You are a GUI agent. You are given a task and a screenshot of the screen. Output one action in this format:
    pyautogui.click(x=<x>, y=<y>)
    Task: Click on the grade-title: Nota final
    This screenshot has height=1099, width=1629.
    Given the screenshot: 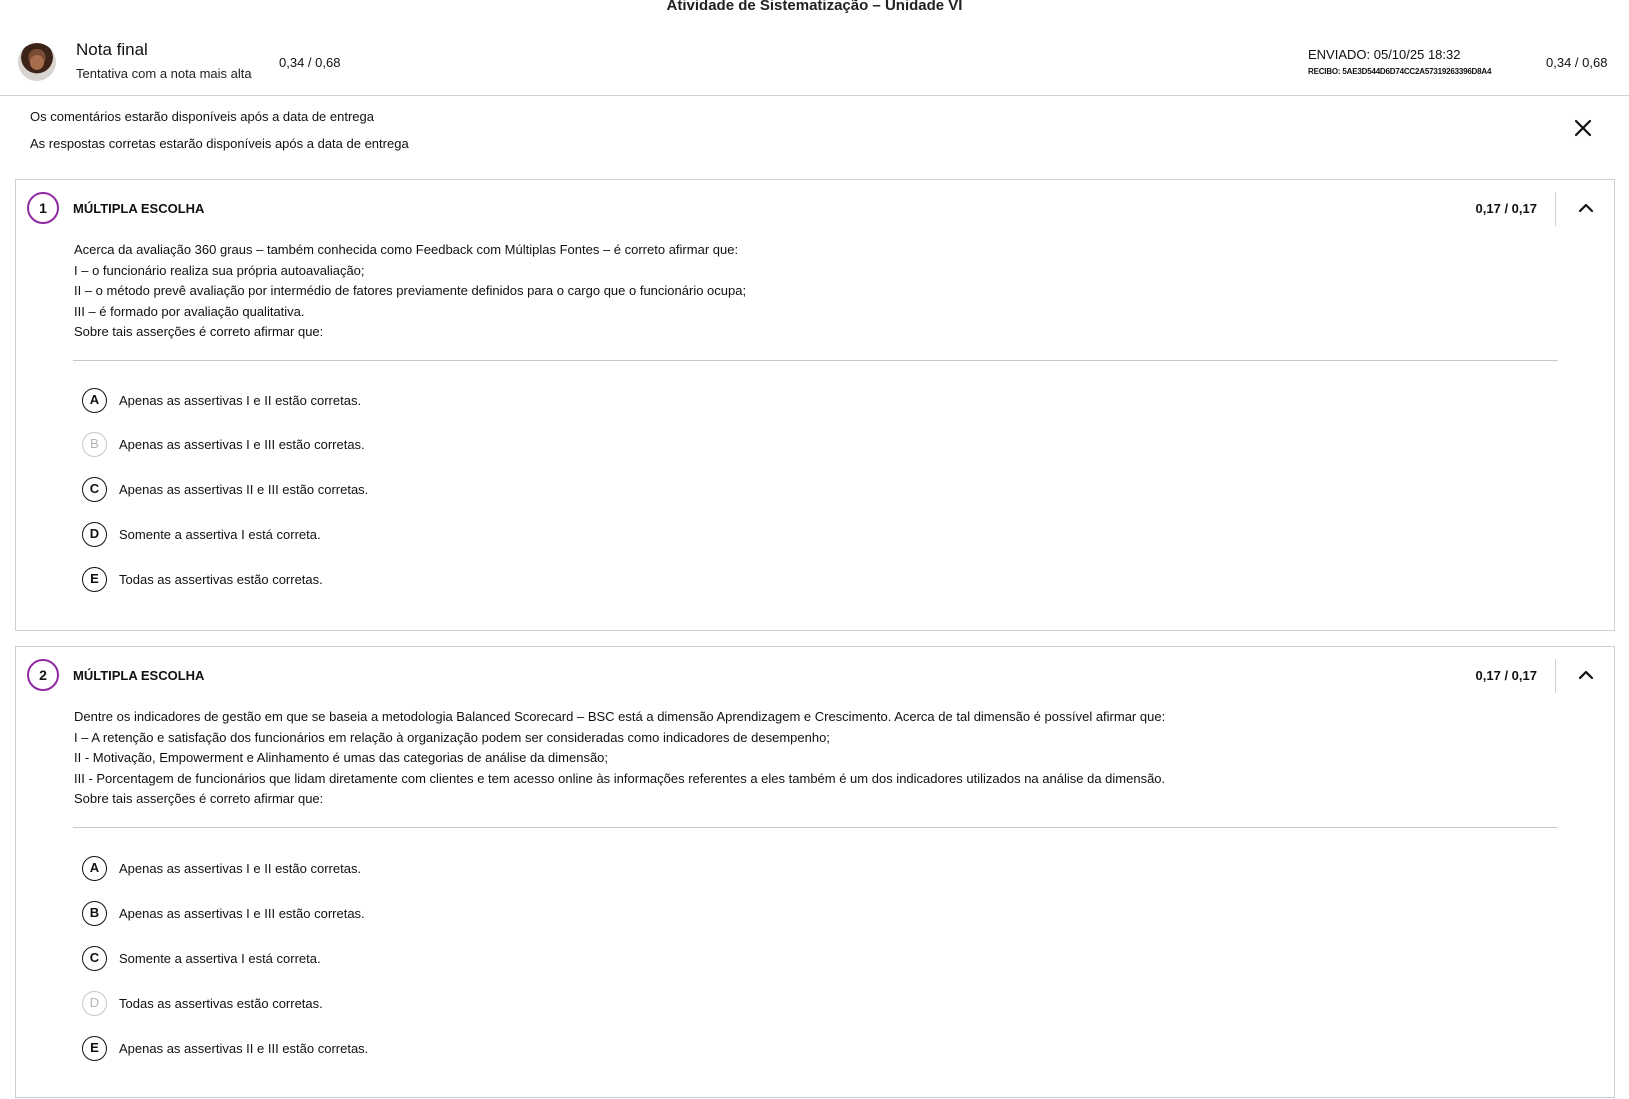 What is the action you would take?
    pyautogui.click(x=112, y=49)
    